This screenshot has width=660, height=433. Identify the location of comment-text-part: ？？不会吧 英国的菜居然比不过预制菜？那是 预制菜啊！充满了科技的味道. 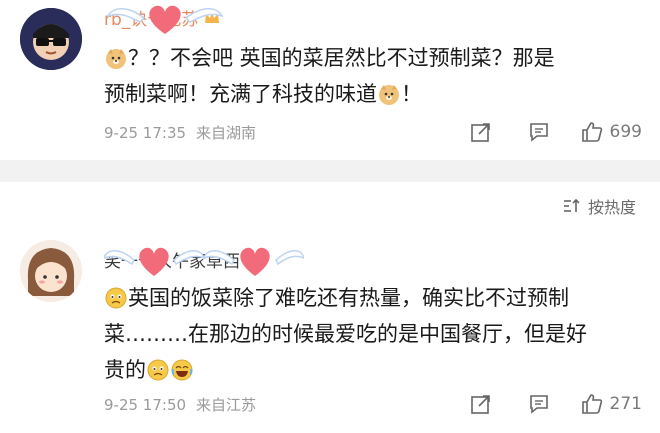
(329, 76).